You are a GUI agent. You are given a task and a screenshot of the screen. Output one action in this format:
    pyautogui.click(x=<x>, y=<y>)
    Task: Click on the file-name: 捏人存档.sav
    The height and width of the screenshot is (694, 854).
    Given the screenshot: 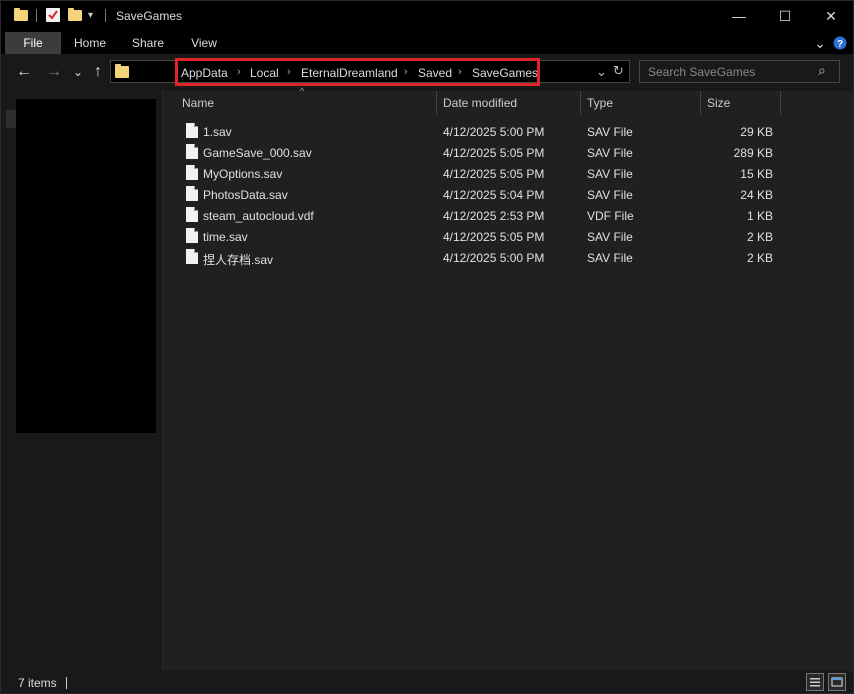 What is the action you would take?
    pyautogui.click(x=238, y=260)
    